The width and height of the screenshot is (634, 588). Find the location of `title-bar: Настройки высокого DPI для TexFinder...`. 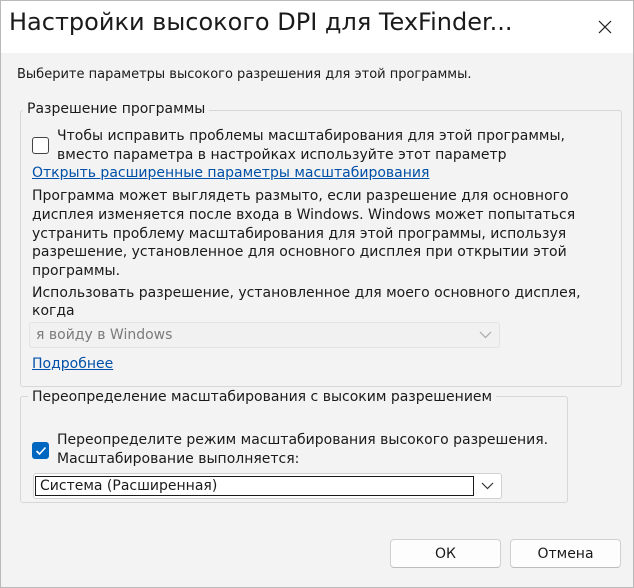

title-bar: Настройки высокого DPI для TexFinder... is located at coordinates (317, 27).